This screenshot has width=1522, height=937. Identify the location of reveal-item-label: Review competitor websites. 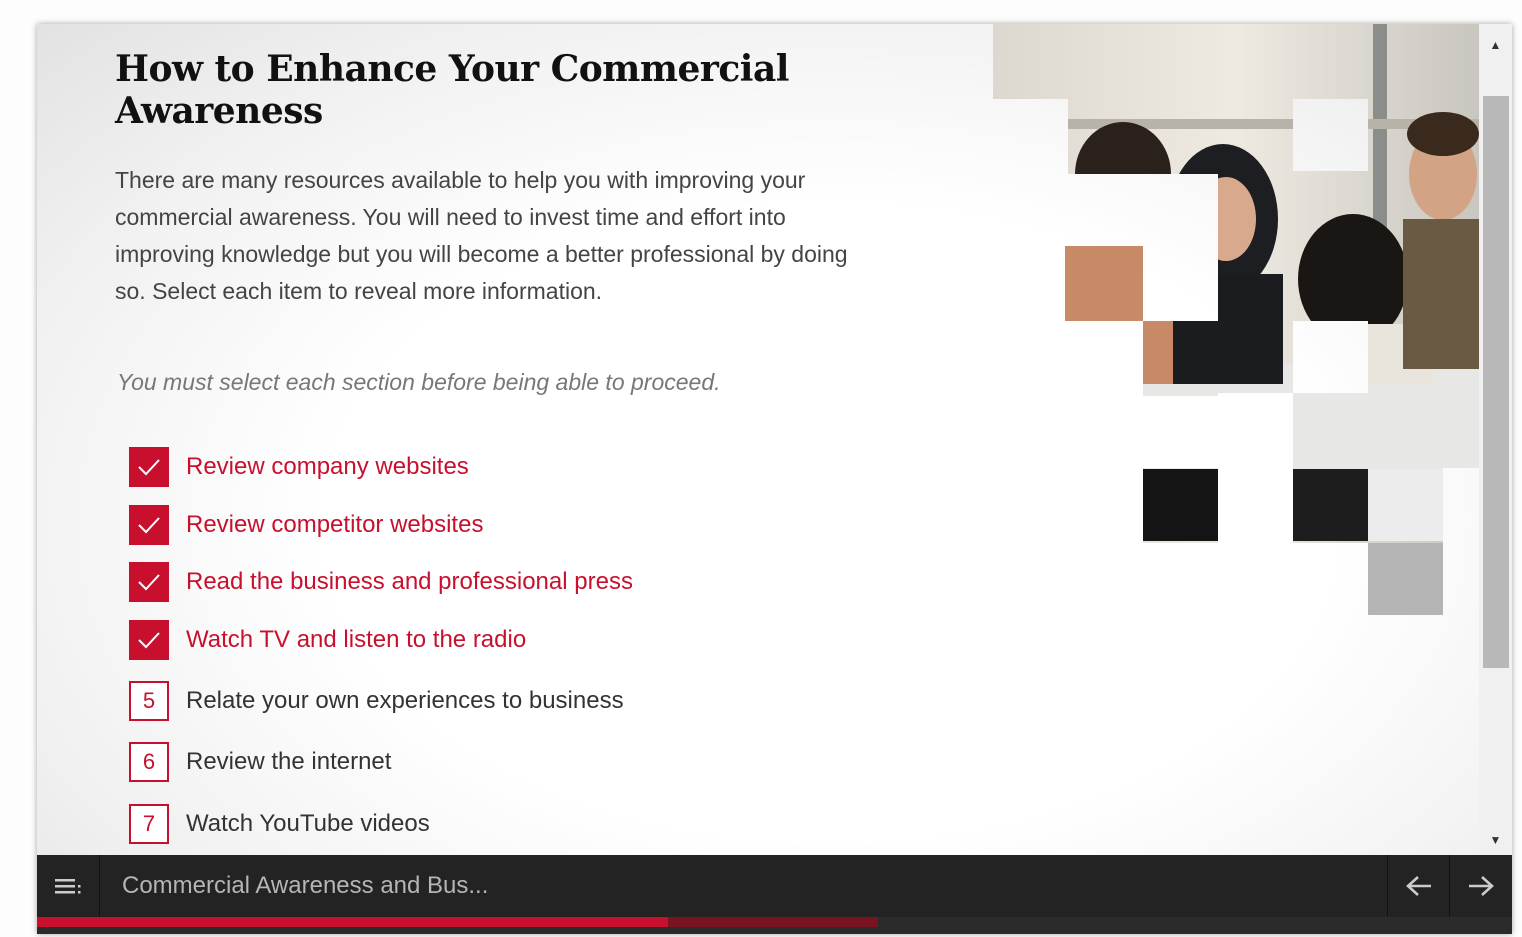
(335, 524).